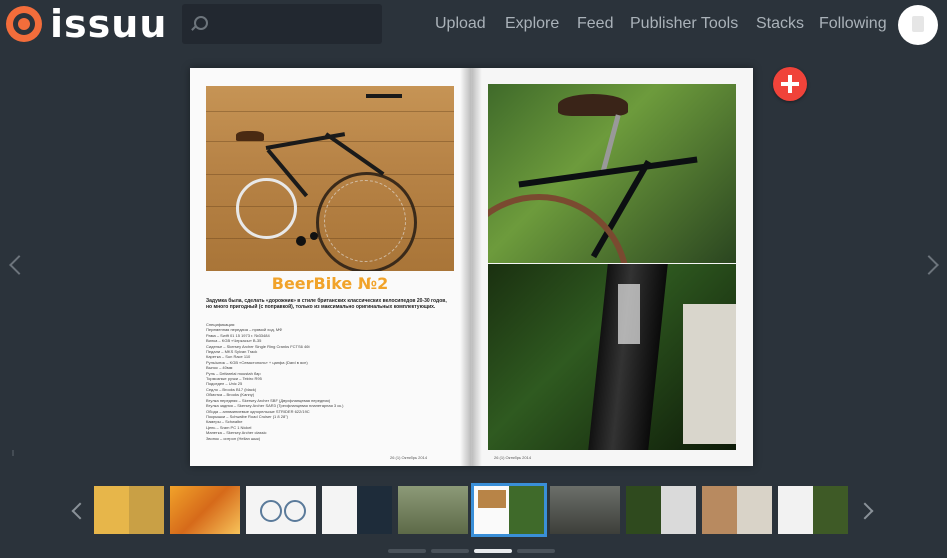 This screenshot has width=947, height=558. Describe the element at coordinates (16, 453) in the screenshot. I see `first-page-icon` at that location.